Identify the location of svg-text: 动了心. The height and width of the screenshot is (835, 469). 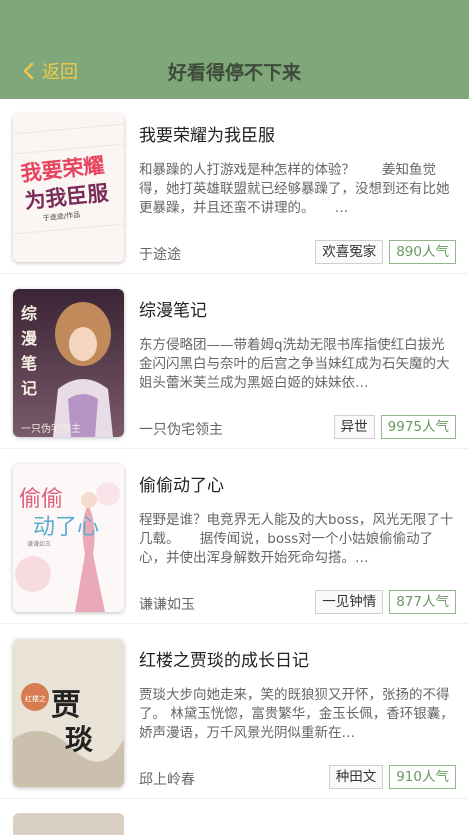
(66, 527).